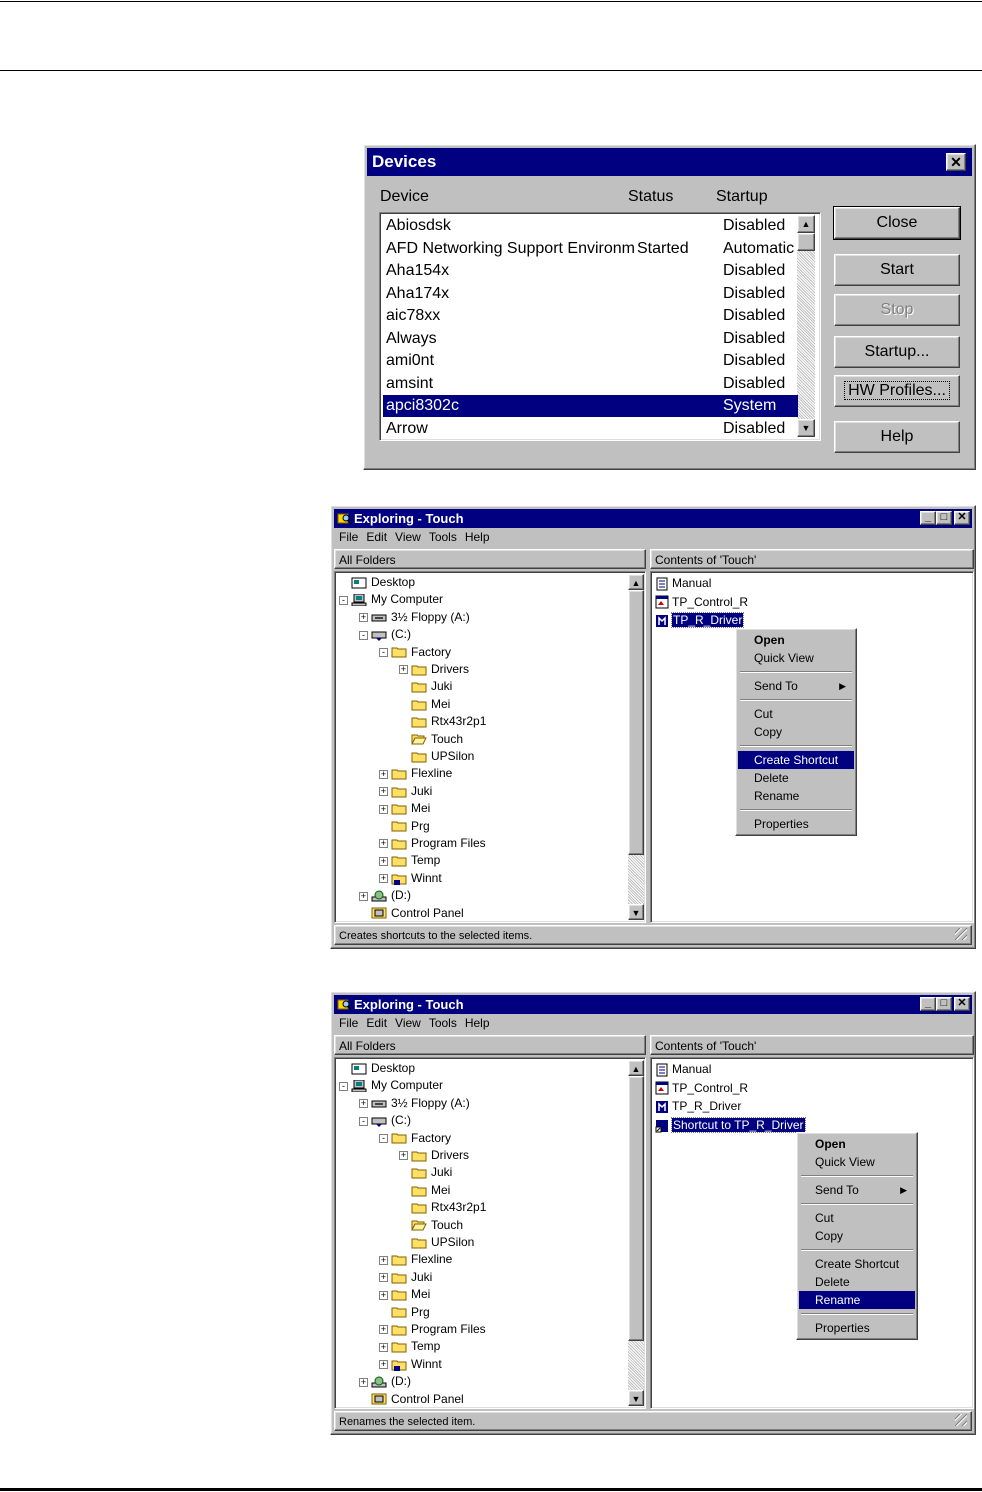 The width and height of the screenshot is (982, 1492). Describe the element at coordinates (376, 1023) in the screenshot. I see `menu-edit: Edit` at that location.